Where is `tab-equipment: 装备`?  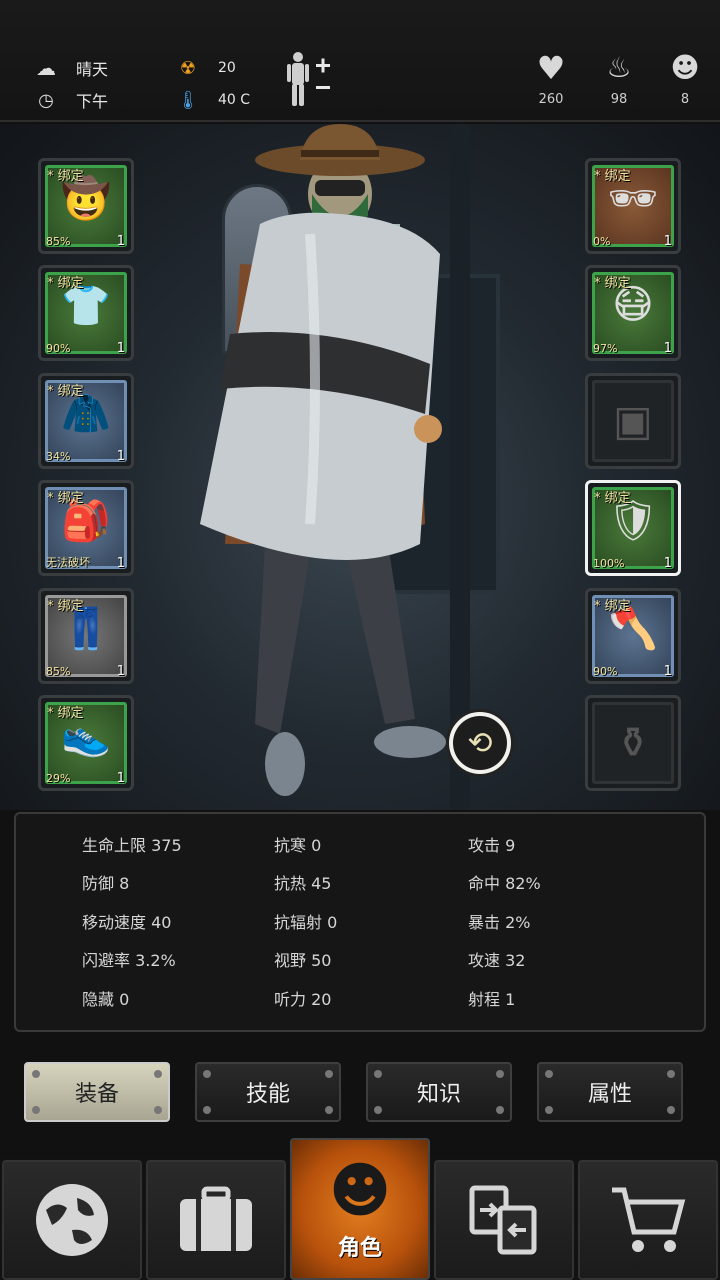
tab-equipment: 装备 is located at coordinates (97, 1092).